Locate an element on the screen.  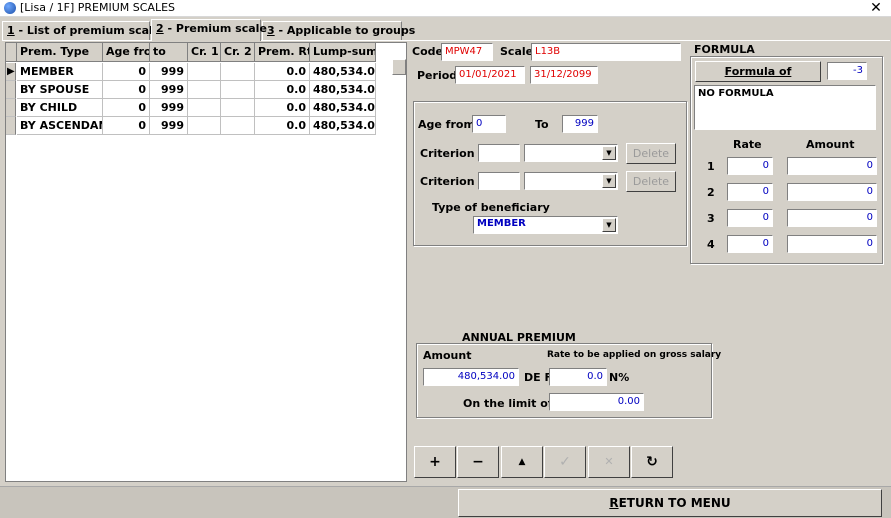
return-label: ETURN TO MENU is located at coordinates (674, 503).